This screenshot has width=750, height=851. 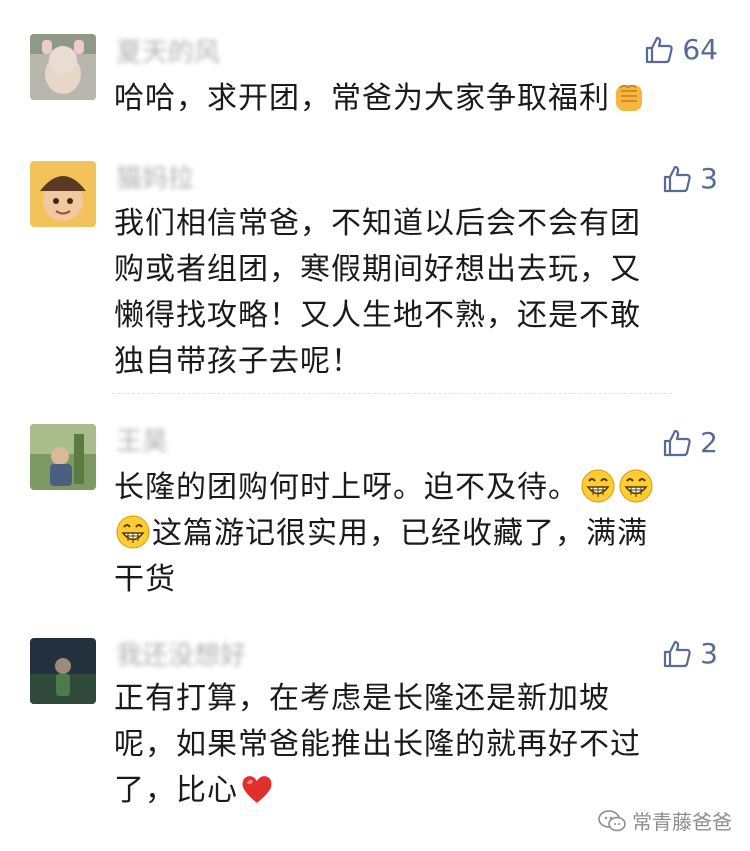 I want to click on comment-text-line: 懒得找攻略！又人生地不熟，还是不敢, so click(x=377, y=315).